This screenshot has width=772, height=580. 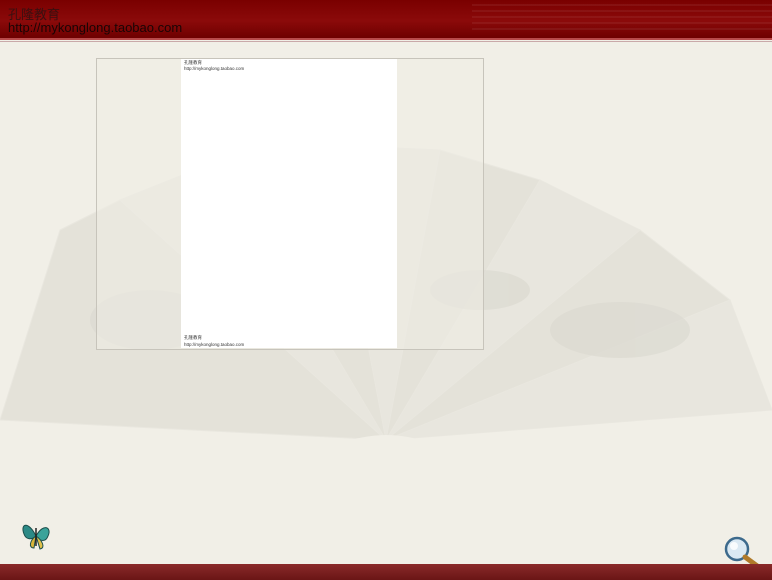 I want to click on bottom-bar, so click(x=386, y=572).